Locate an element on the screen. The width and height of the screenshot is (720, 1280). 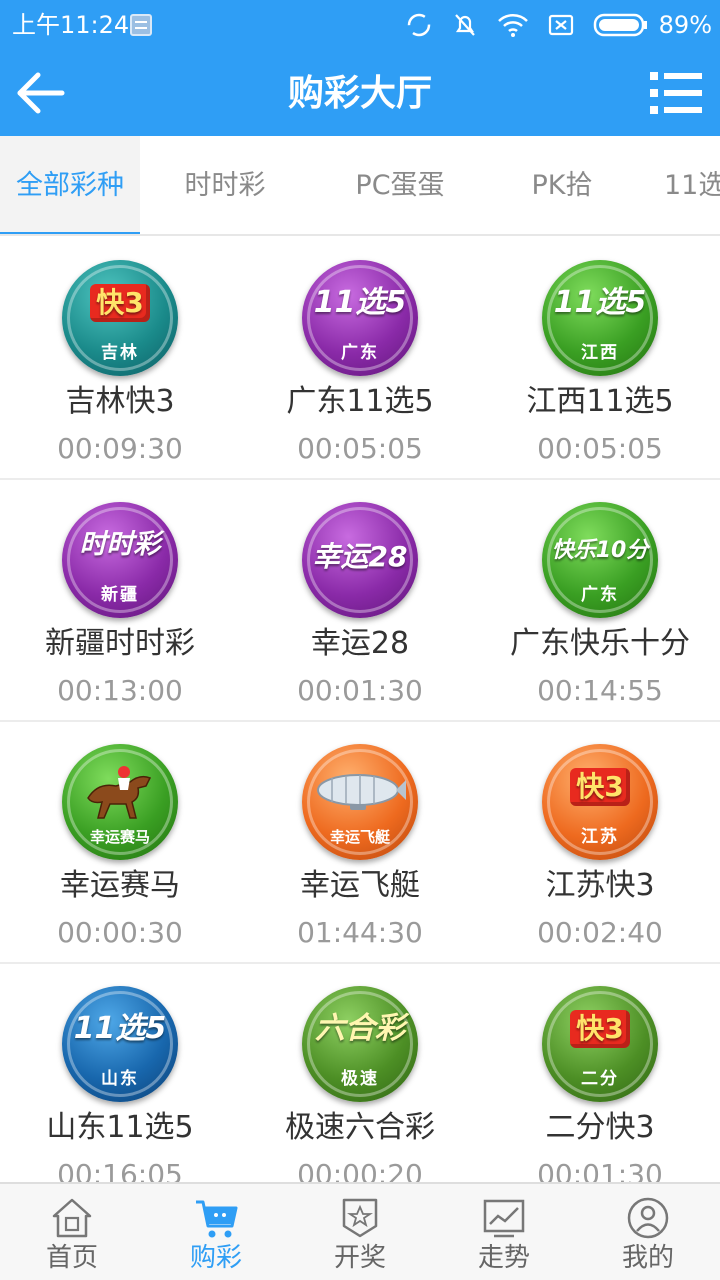
lottery-logo: 快3 二分 is located at coordinates (600, 1044).